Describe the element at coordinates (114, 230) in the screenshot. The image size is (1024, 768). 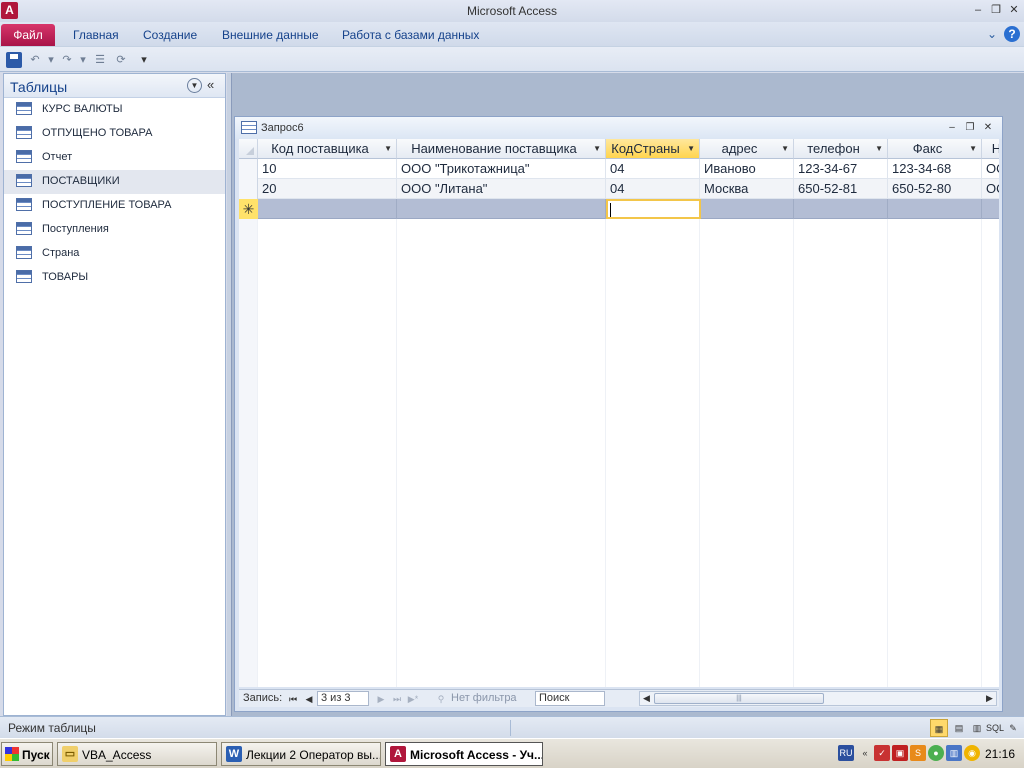
I see `nav-item-postupleniya: Поступления` at that location.